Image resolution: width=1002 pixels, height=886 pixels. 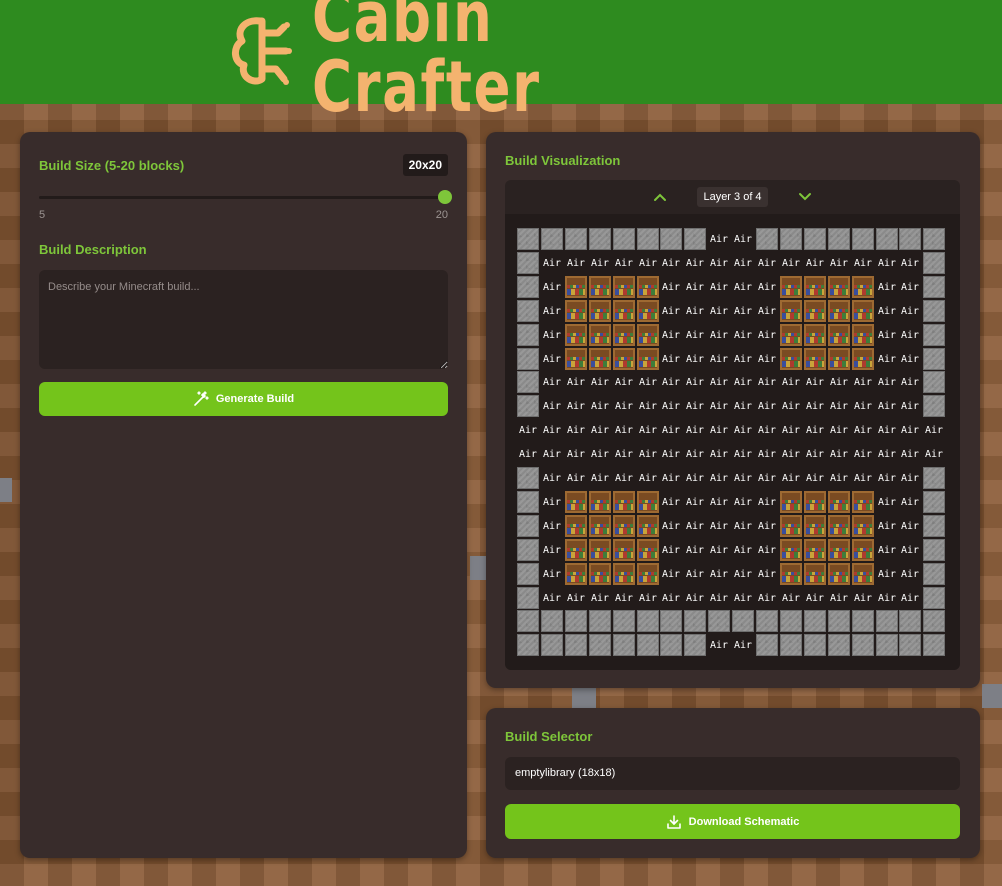 What do you see at coordinates (426, 64) in the screenshot?
I see `app-title: Cabin Crafter` at bounding box center [426, 64].